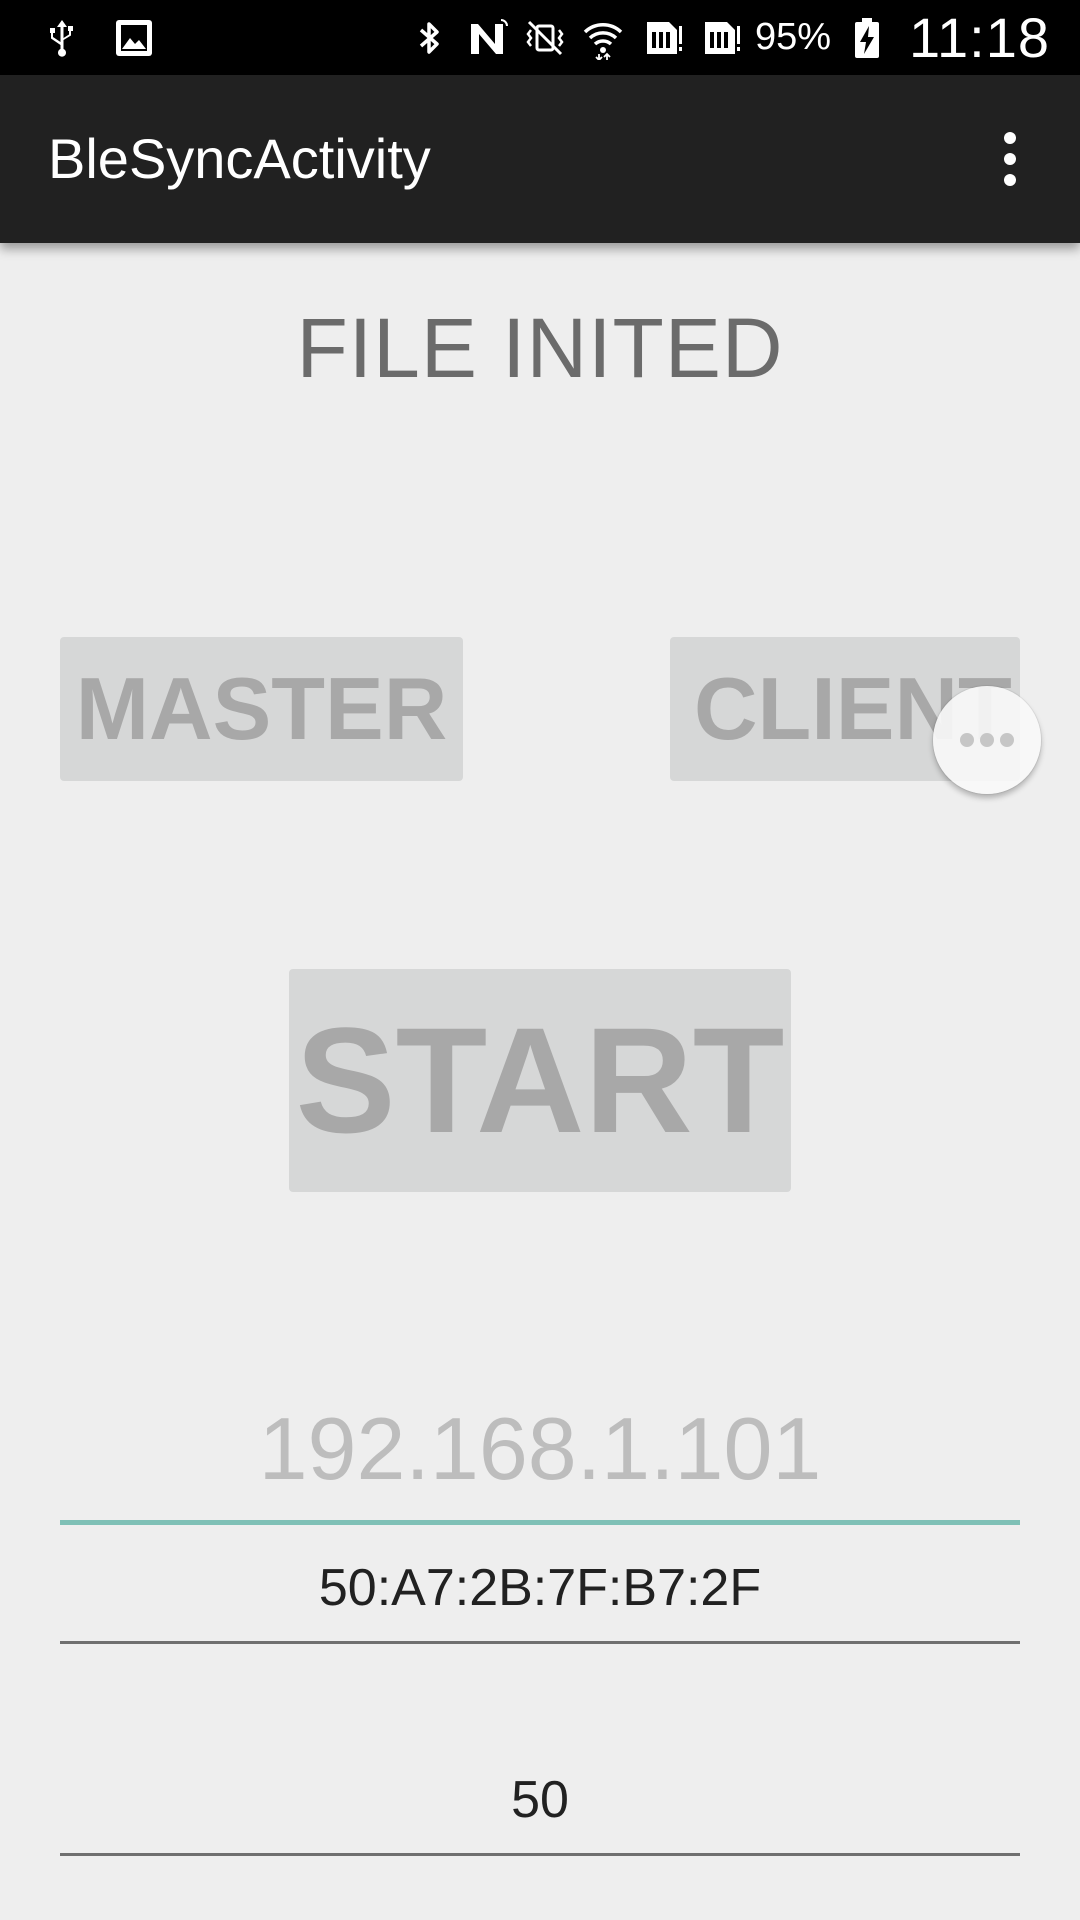 Image resolution: width=1080 pixels, height=1920 pixels. What do you see at coordinates (429, 38) in the screenshot?
I see `bluetooth-icon` at bounding box center [429, 38].